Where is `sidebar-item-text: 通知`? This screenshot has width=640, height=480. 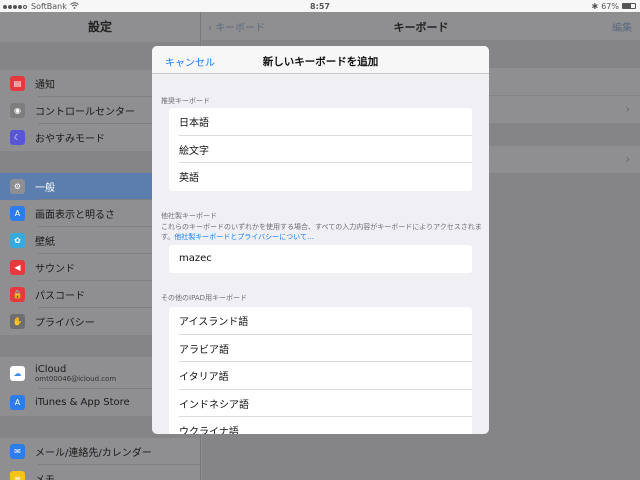 sidebar-item-text: 通知 is located at coordinates (45, 83).